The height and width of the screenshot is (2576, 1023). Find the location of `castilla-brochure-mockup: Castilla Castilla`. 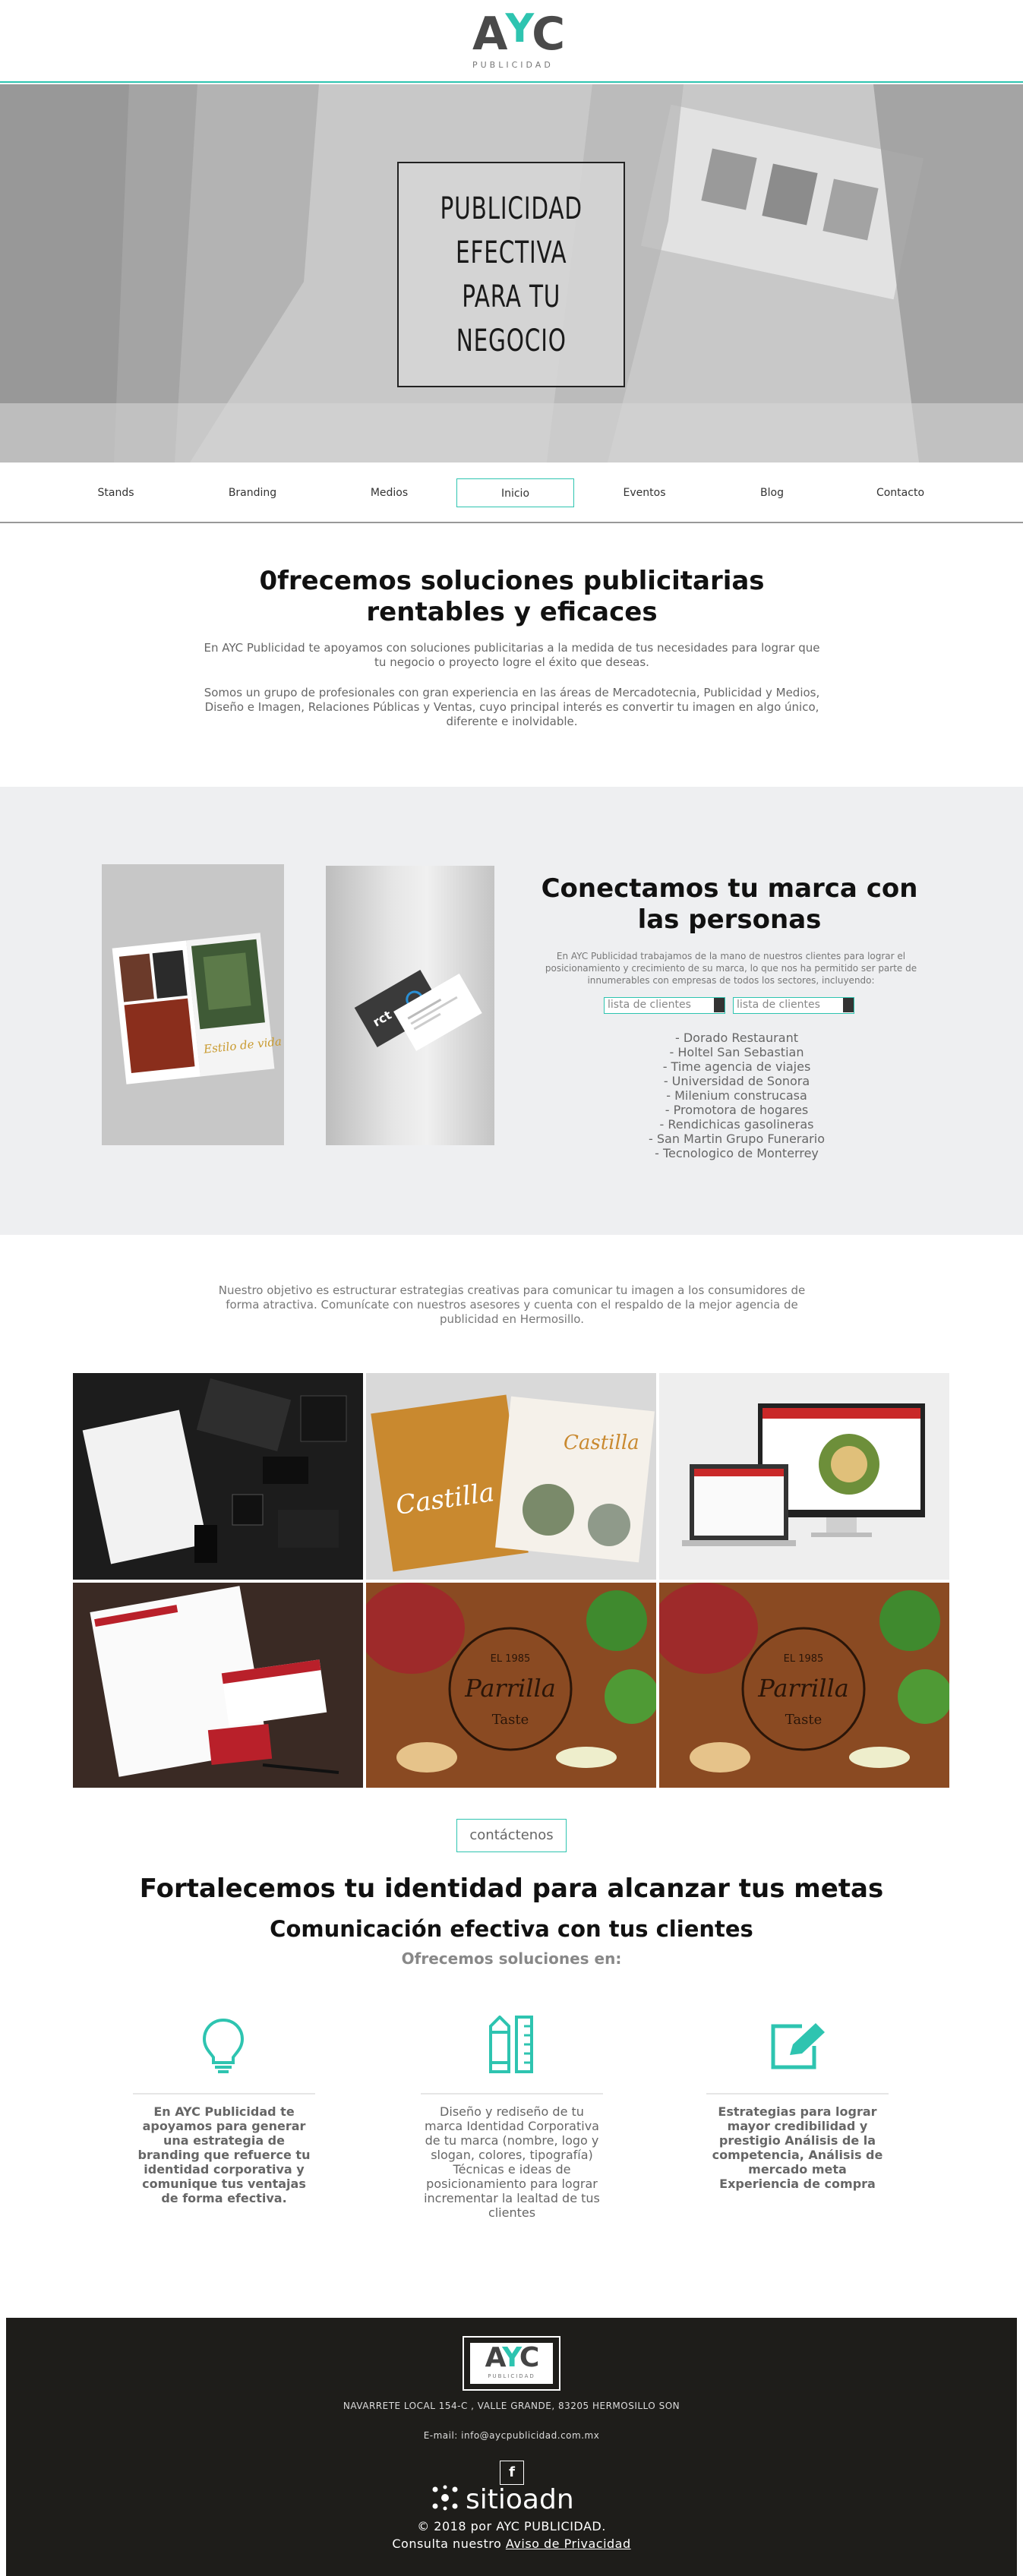

castilla-brochure-mockup: Castilla Castilla is located at coordinates (511, 1476).